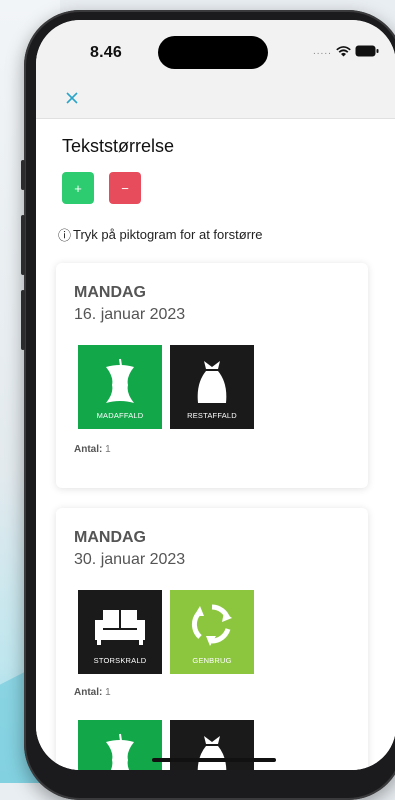  What do you see at coordinates (168, 234) in the screenshot?
I see `hint-text: Tryk på piktogram for at forstørre` at bounding box center [168, 234].